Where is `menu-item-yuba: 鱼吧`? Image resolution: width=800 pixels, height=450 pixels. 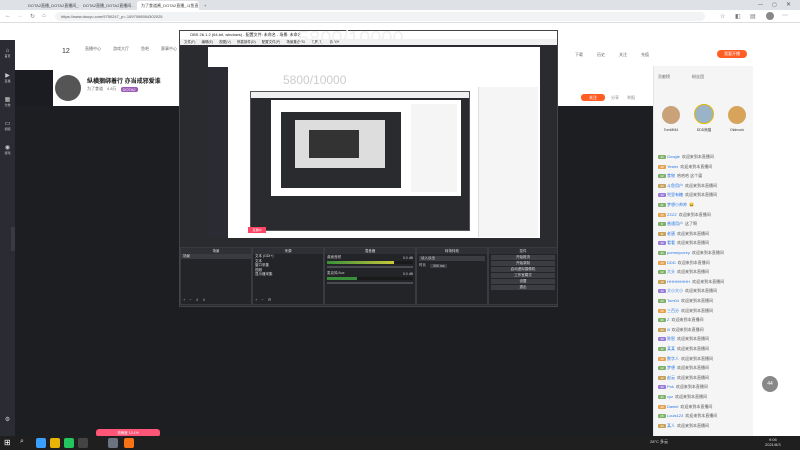
menu-item-yuba: 鱼吧 is located at coordinates (145, 49).